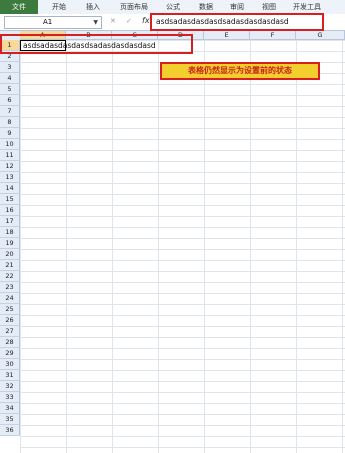  What do you see at coordinates (134, 7) in the screenshot?
I see `tab-page-layout: 页面布局` at bounding box center [134, 7].